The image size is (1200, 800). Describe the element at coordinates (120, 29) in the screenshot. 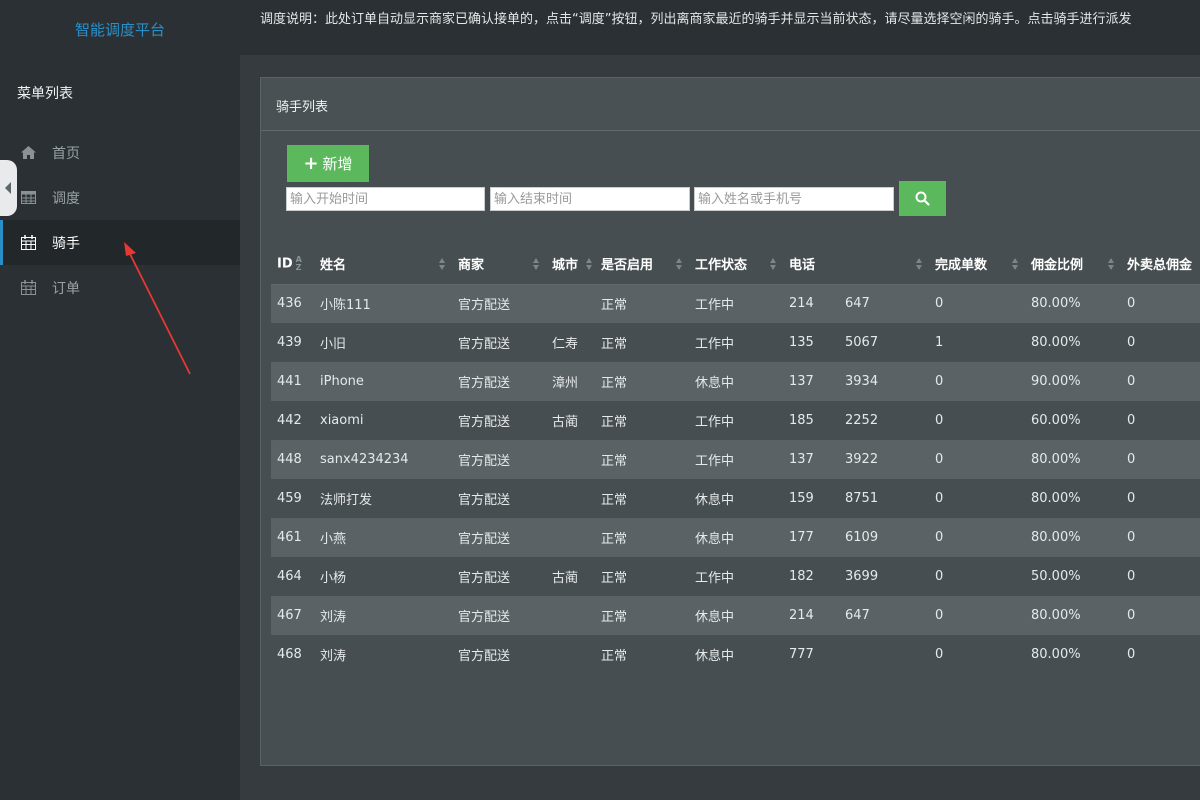

I see `brand-title: 智能调度平台` at that location.